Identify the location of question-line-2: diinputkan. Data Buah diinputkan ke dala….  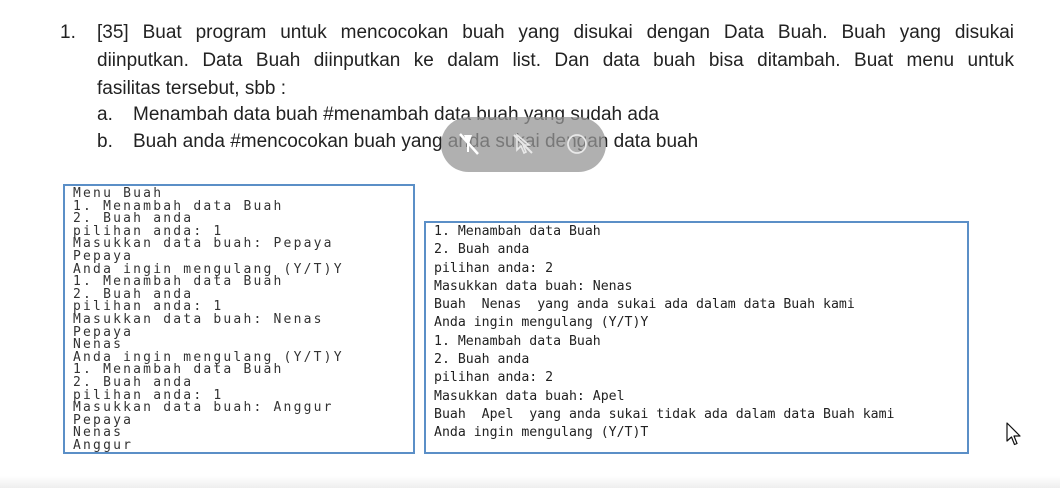
(555, 60).